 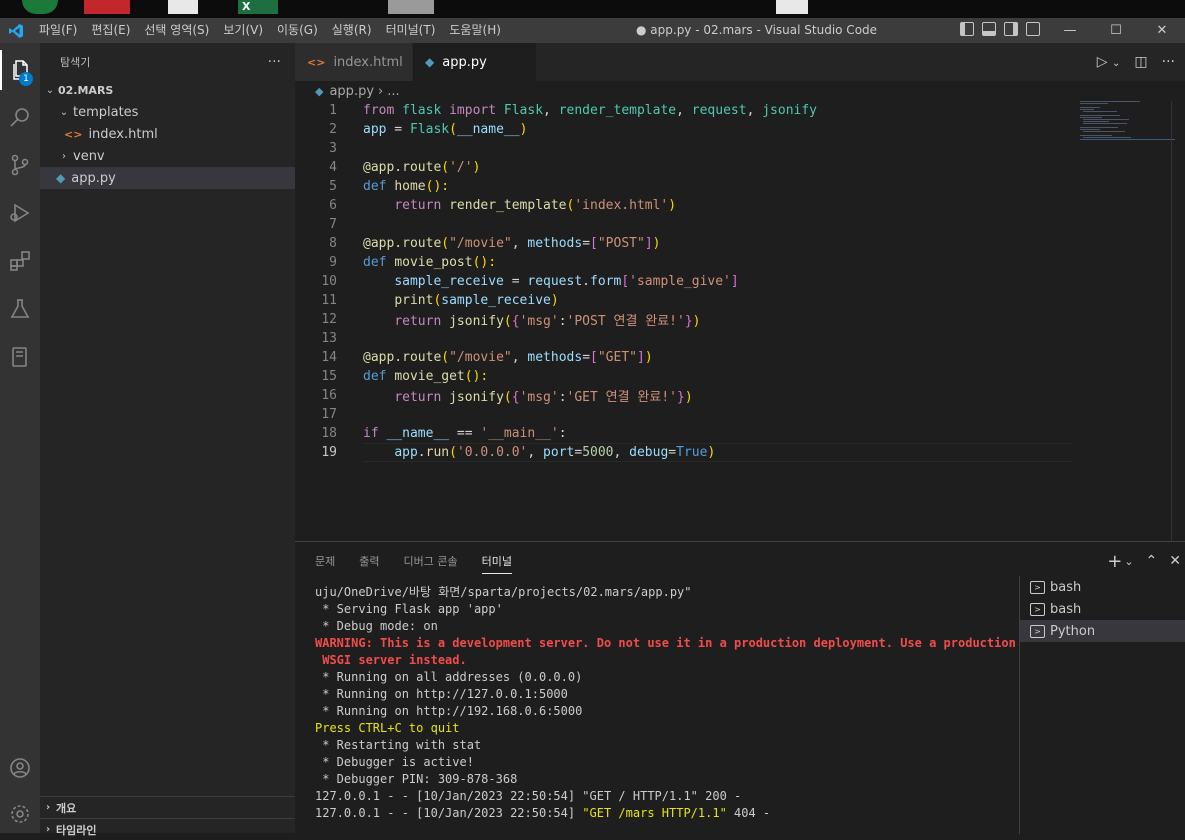 I want to click on code-line: 2 app = Flask(__name__), so click(x=685, y=129).